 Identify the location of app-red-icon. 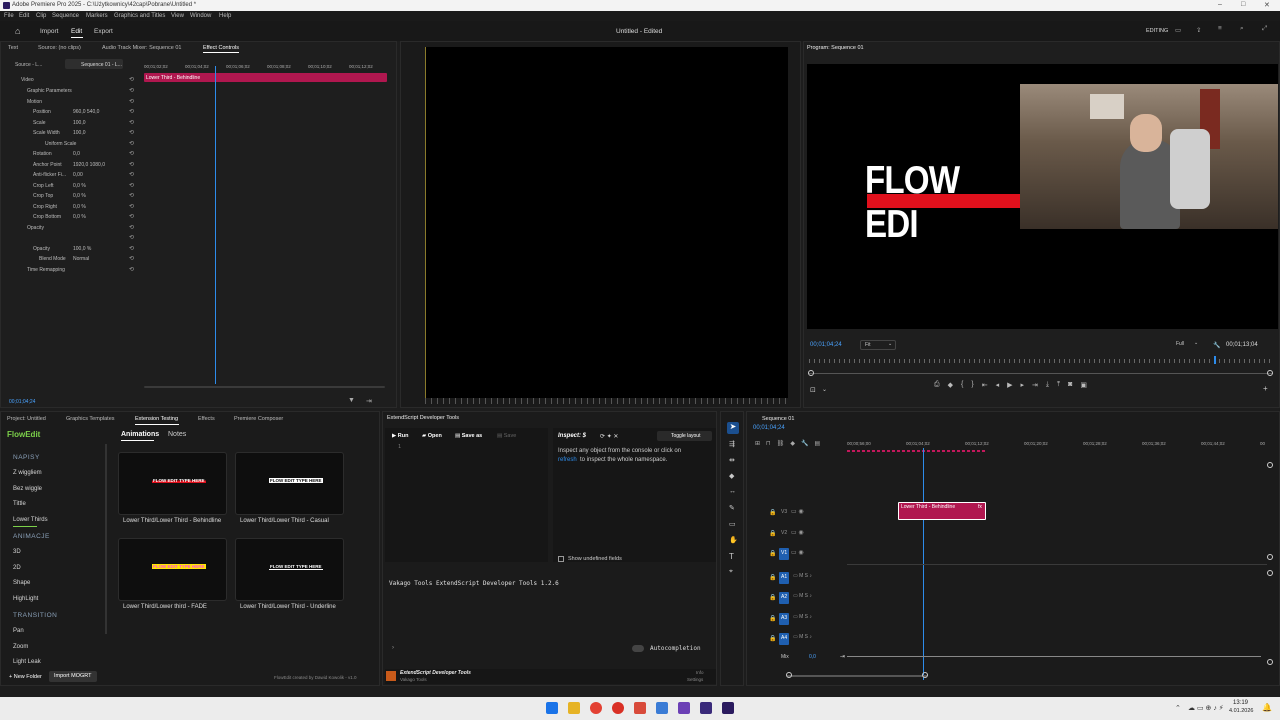
(618, 708).